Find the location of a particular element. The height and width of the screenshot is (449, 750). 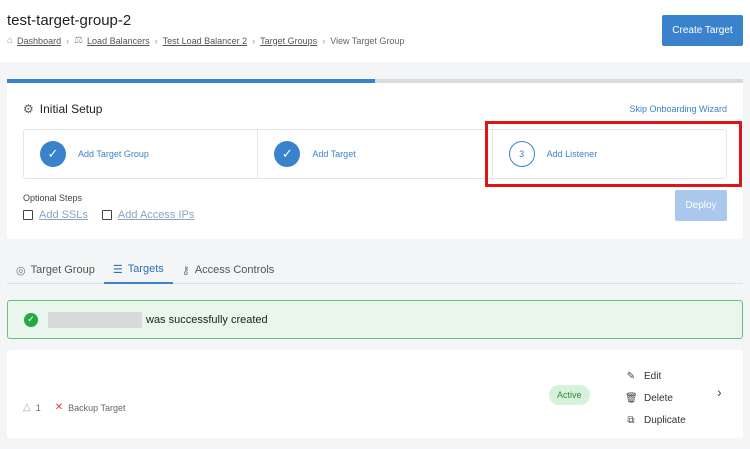

tab-label: Targets is located at coordinates (145, 269).